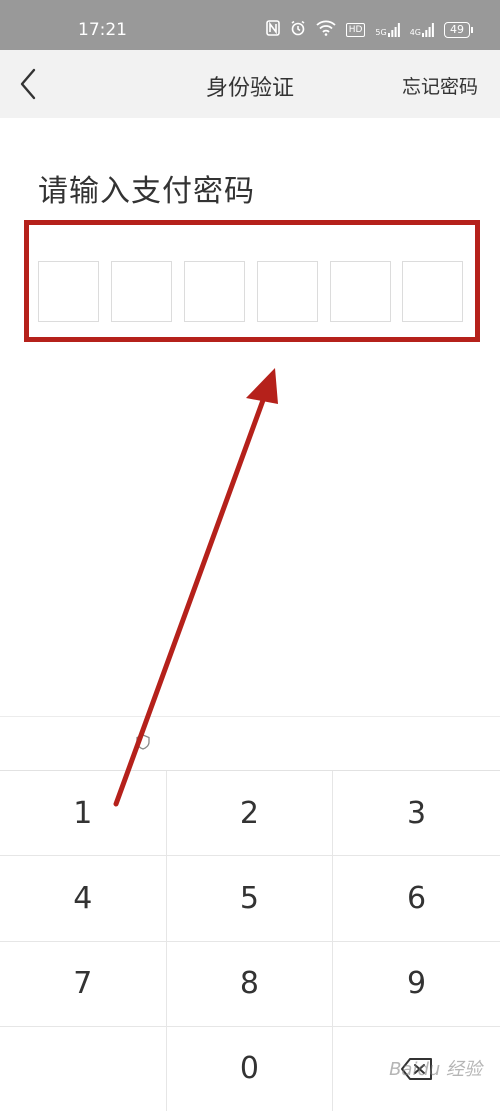 Image resolution: width=500 pixels, height=1111 pixels. I want to click on key-0: 0, so click(250, 1068).